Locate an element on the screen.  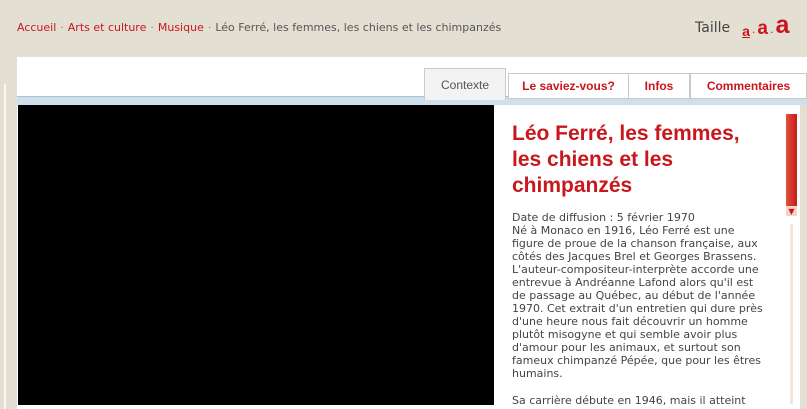
article-date: Date de diffusion : 5 février 1970 is located at coordinates (603, 217).